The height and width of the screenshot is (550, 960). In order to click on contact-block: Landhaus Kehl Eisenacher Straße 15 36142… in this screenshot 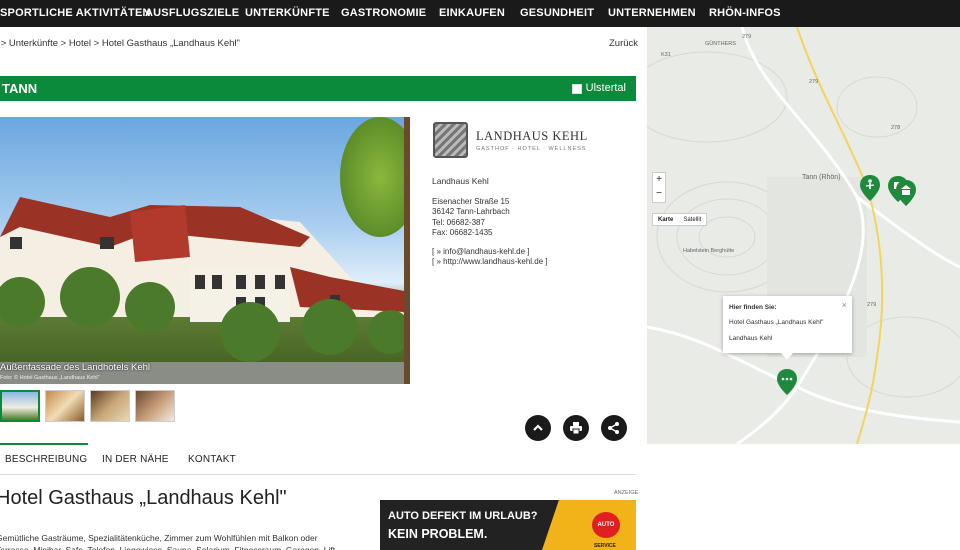, I will do `click(490, 222)`.